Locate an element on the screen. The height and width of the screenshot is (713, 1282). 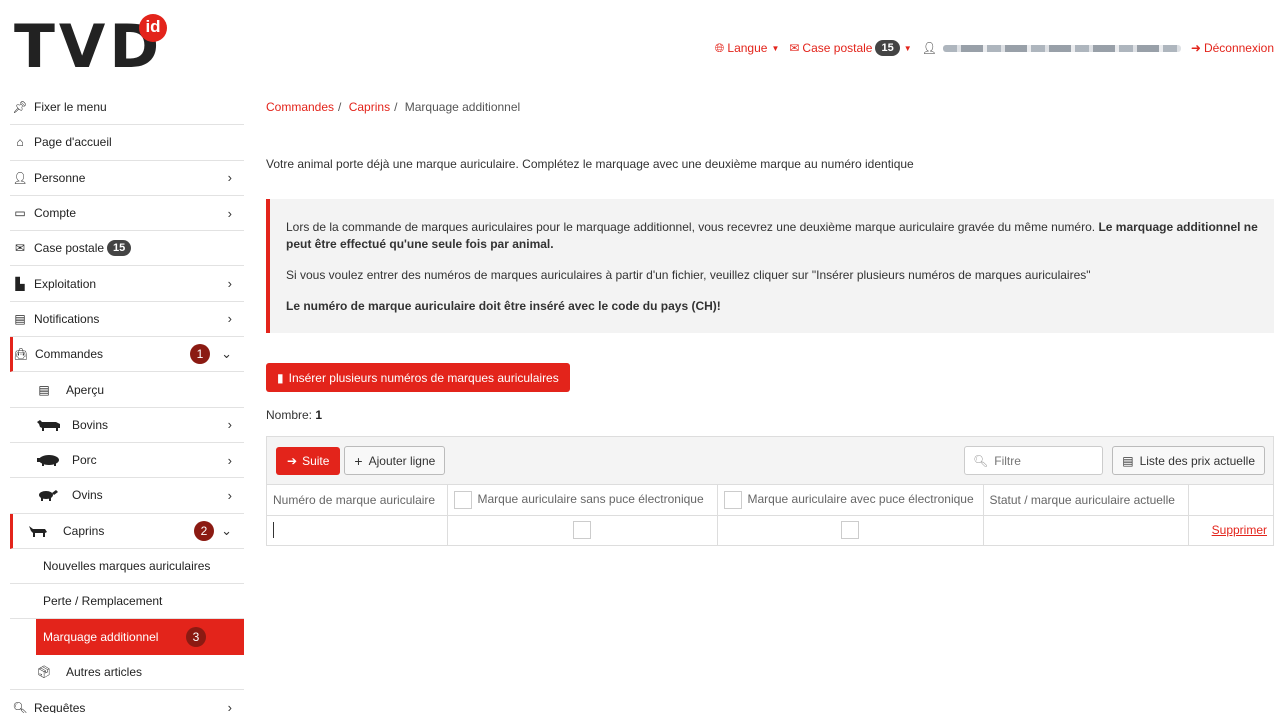
breadcrumb-link-goats: Caprins is located at coordinates (369, 107).